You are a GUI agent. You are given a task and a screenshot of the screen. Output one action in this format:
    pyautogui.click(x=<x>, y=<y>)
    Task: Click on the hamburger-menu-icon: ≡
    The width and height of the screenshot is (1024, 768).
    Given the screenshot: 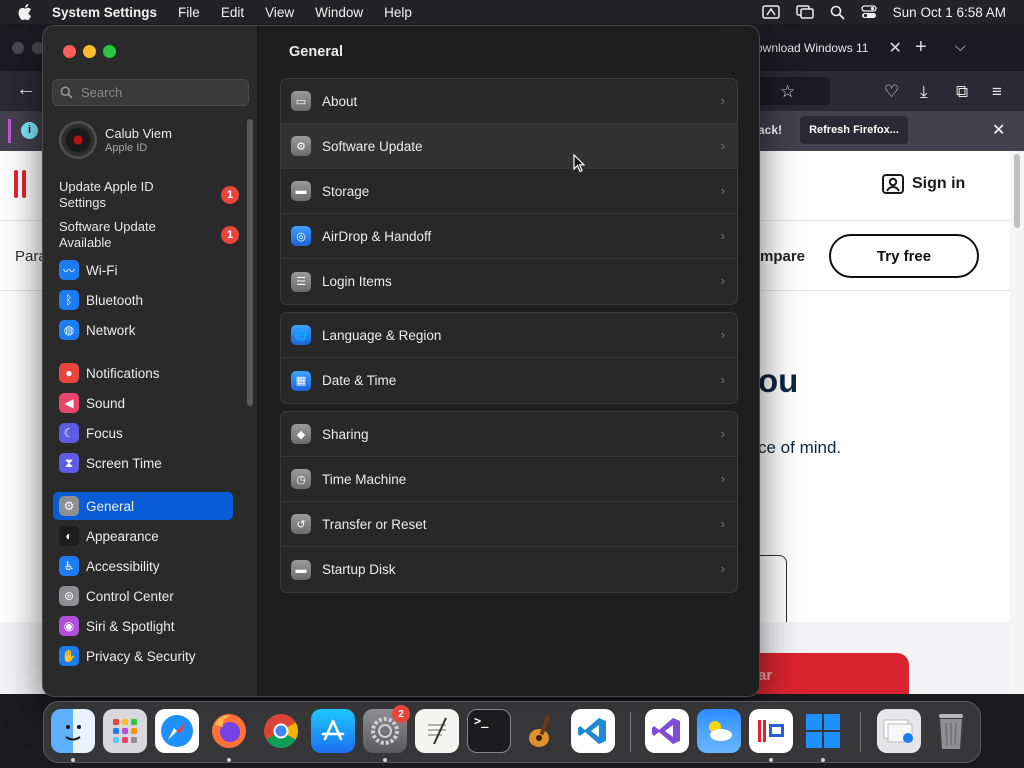 What is the action you would take?
    pyautogui.click(x=997, y=92)
    